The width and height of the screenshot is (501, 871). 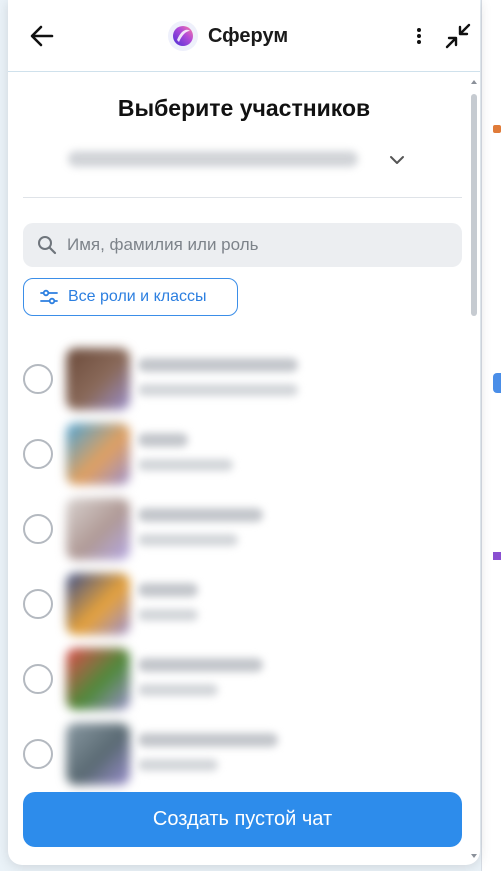 I want to click on group-name-redacted, so click(x=213, y=159).